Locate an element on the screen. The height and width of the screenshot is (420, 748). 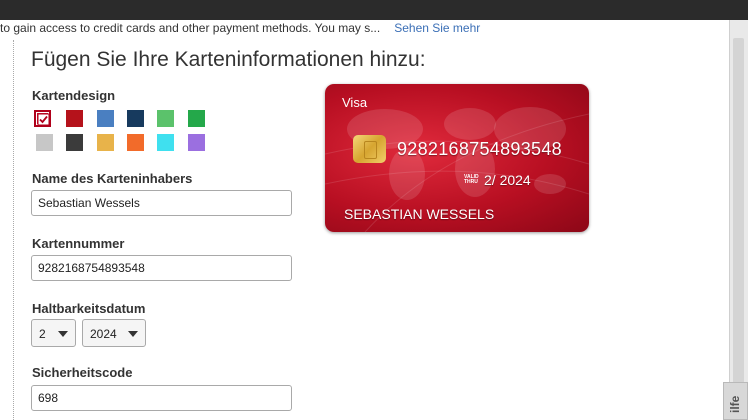
cardholder-name-label: Name des Karteninhabers is located at coordinates (112, 178).